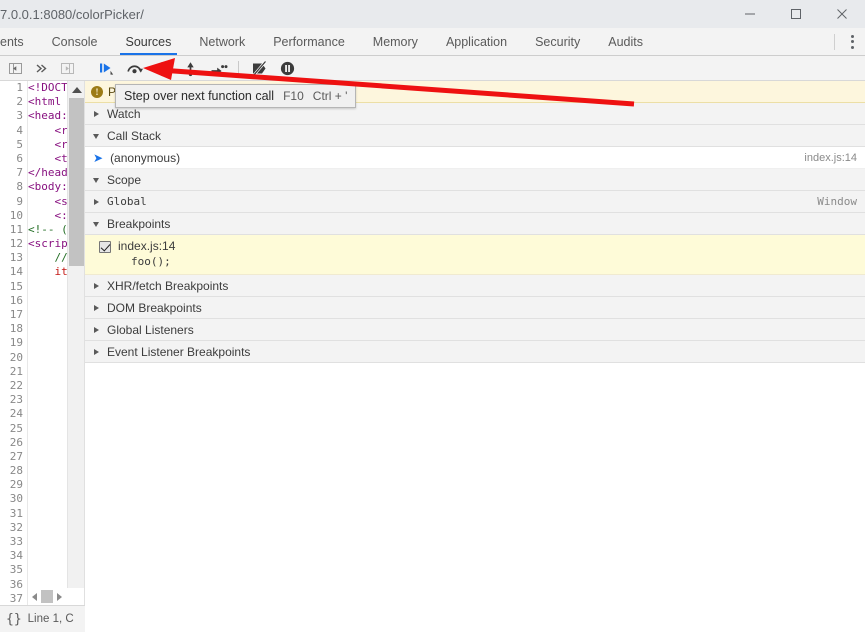 The height and width of the screenshot is (632, 865). Describe the element at coordinates (16, 229) in the screenshot. I see `line-number: 11` at that location.